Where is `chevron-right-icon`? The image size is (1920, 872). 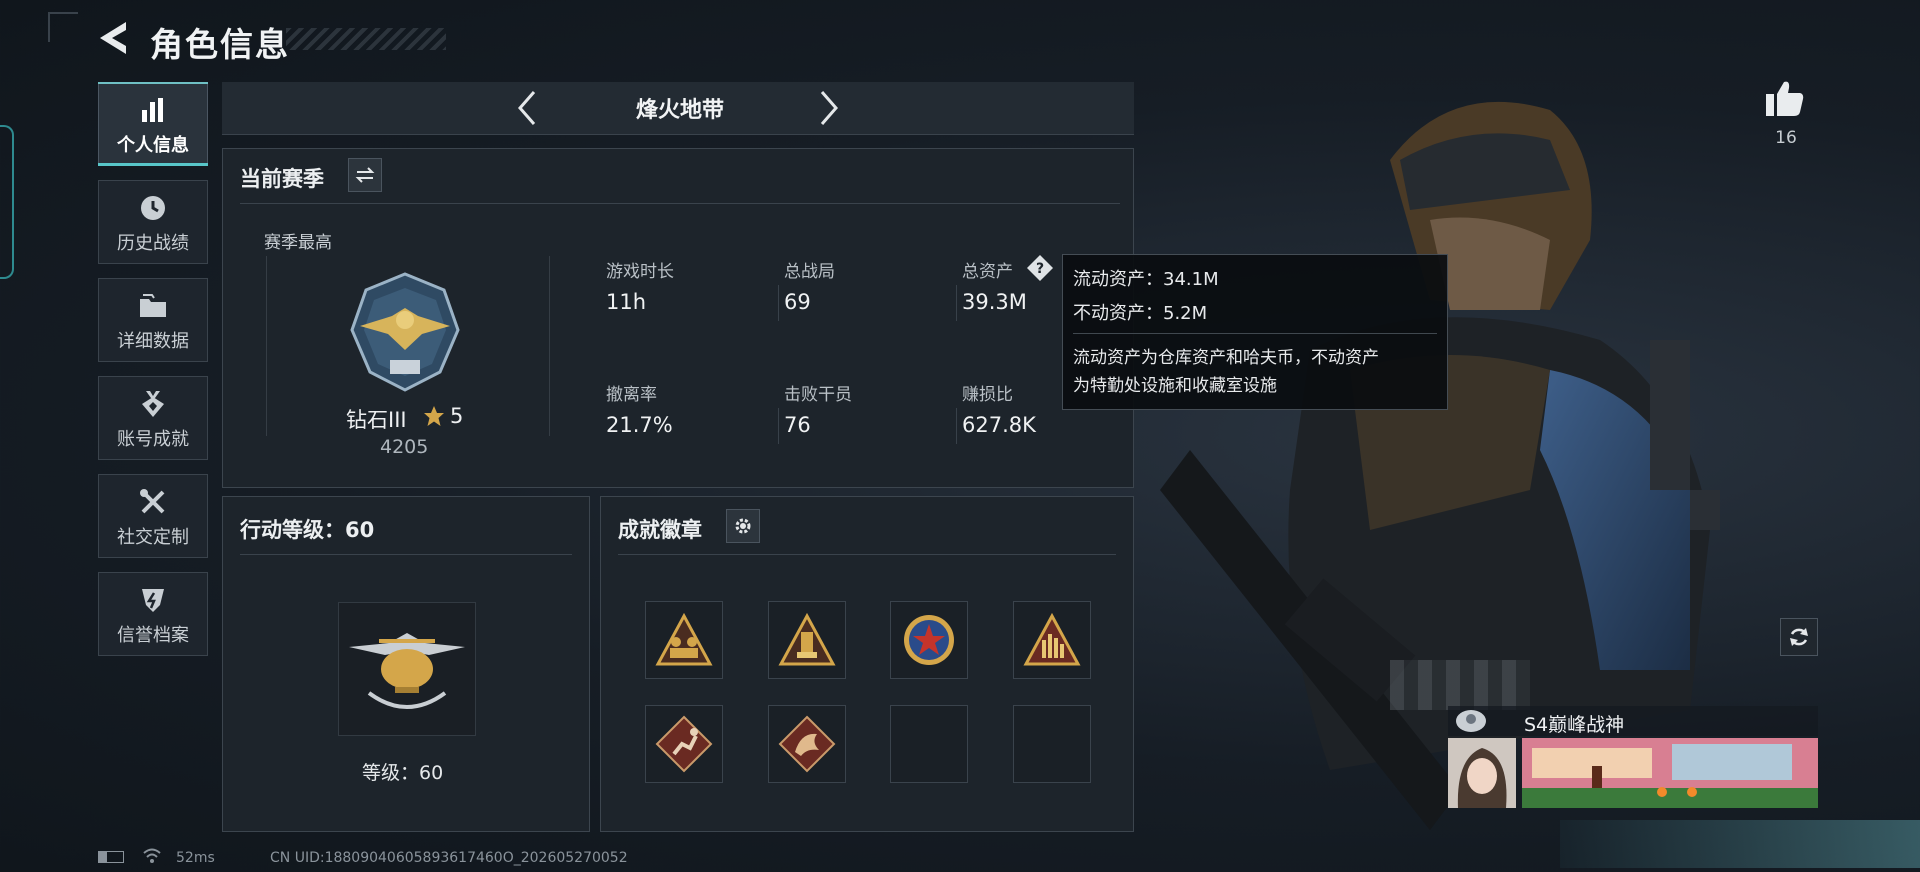 chevron-right-icon is located at coordinates (829, 108).